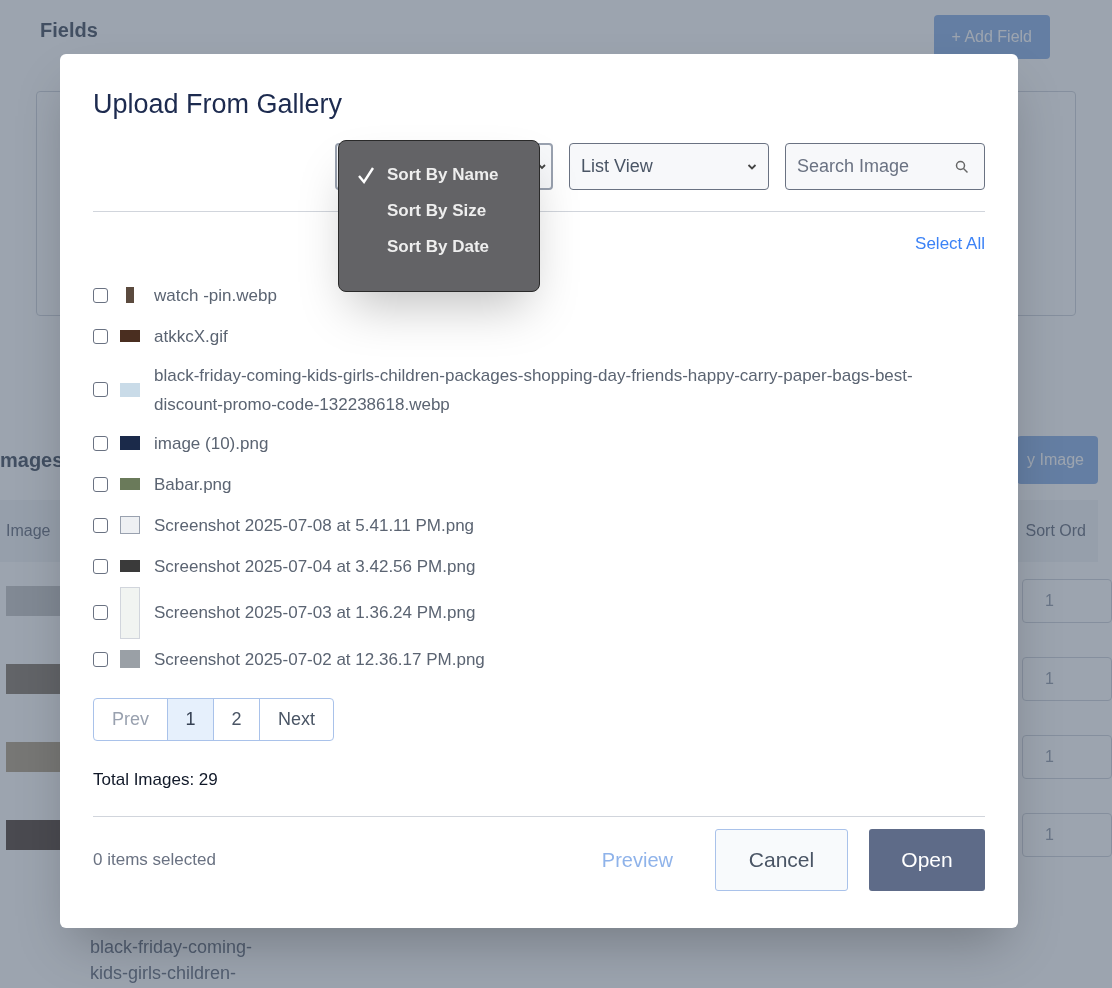 Image resolution: width=1112 pixels, height=988 pixels. Describe the element at coordinates (319, 659) in the screenshot. I see `file-name: Screenshot 2025-07-02 at 12.36.17 PM.png` at that location.